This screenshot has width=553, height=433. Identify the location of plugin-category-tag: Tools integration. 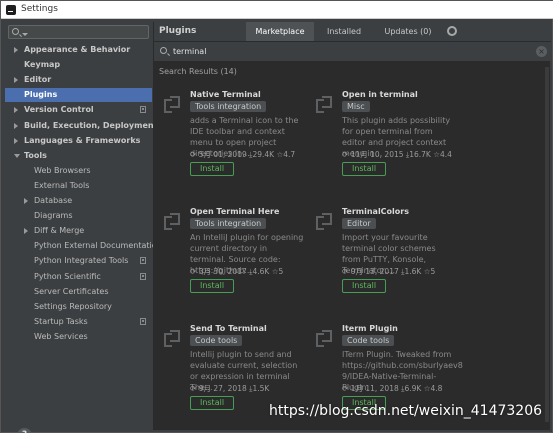
(228, 223).